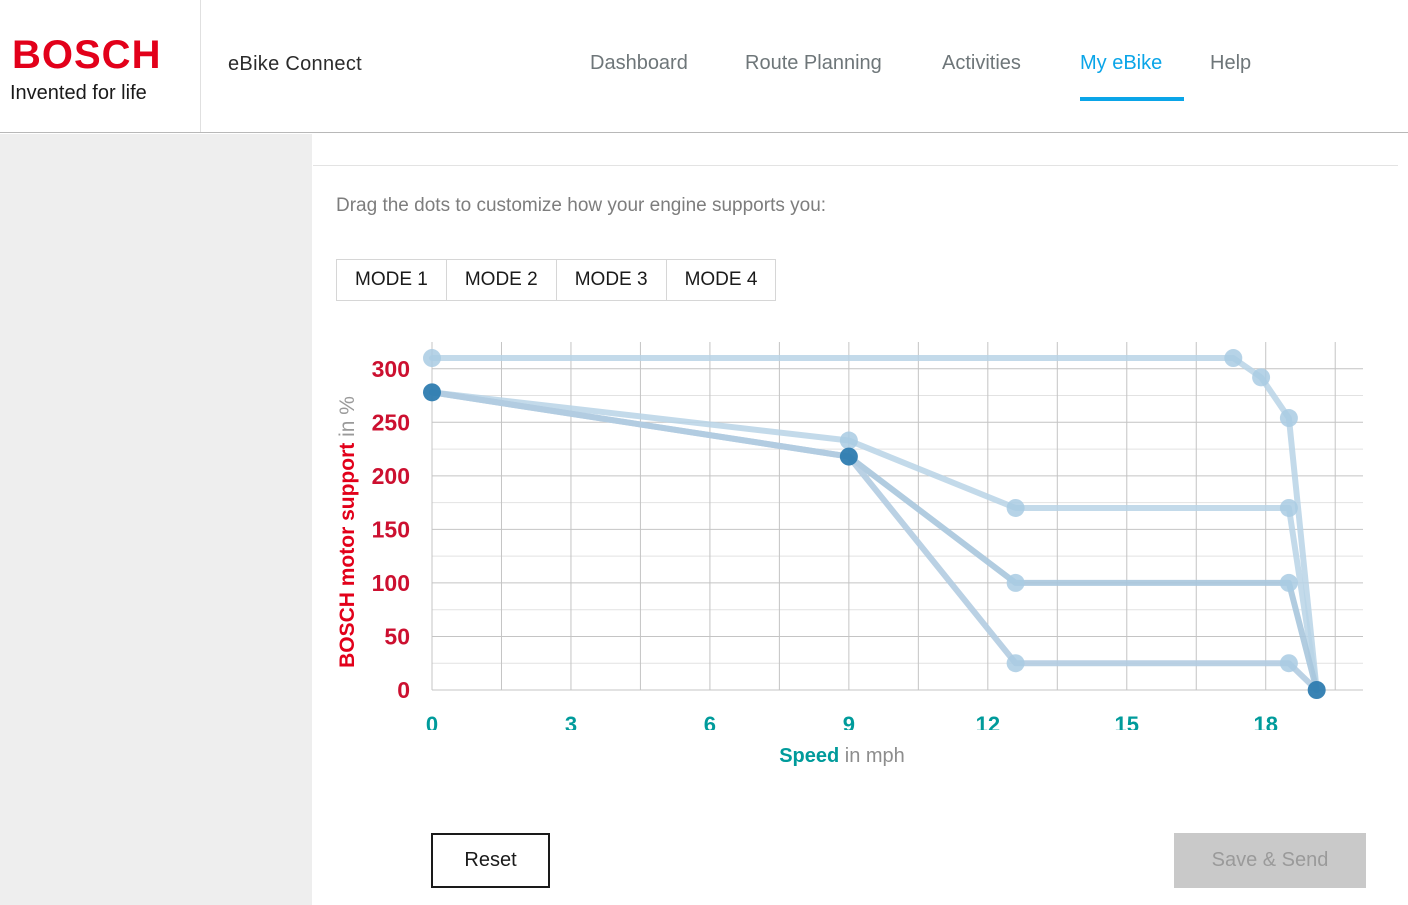  I want to click on save-and-send-button: Save & Send, so click(1270, 860).